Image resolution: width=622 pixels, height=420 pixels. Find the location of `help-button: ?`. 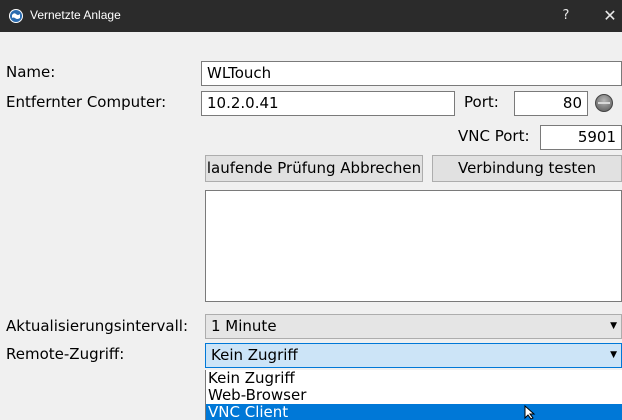

help-button: ? is located at coordinates (566, 16).